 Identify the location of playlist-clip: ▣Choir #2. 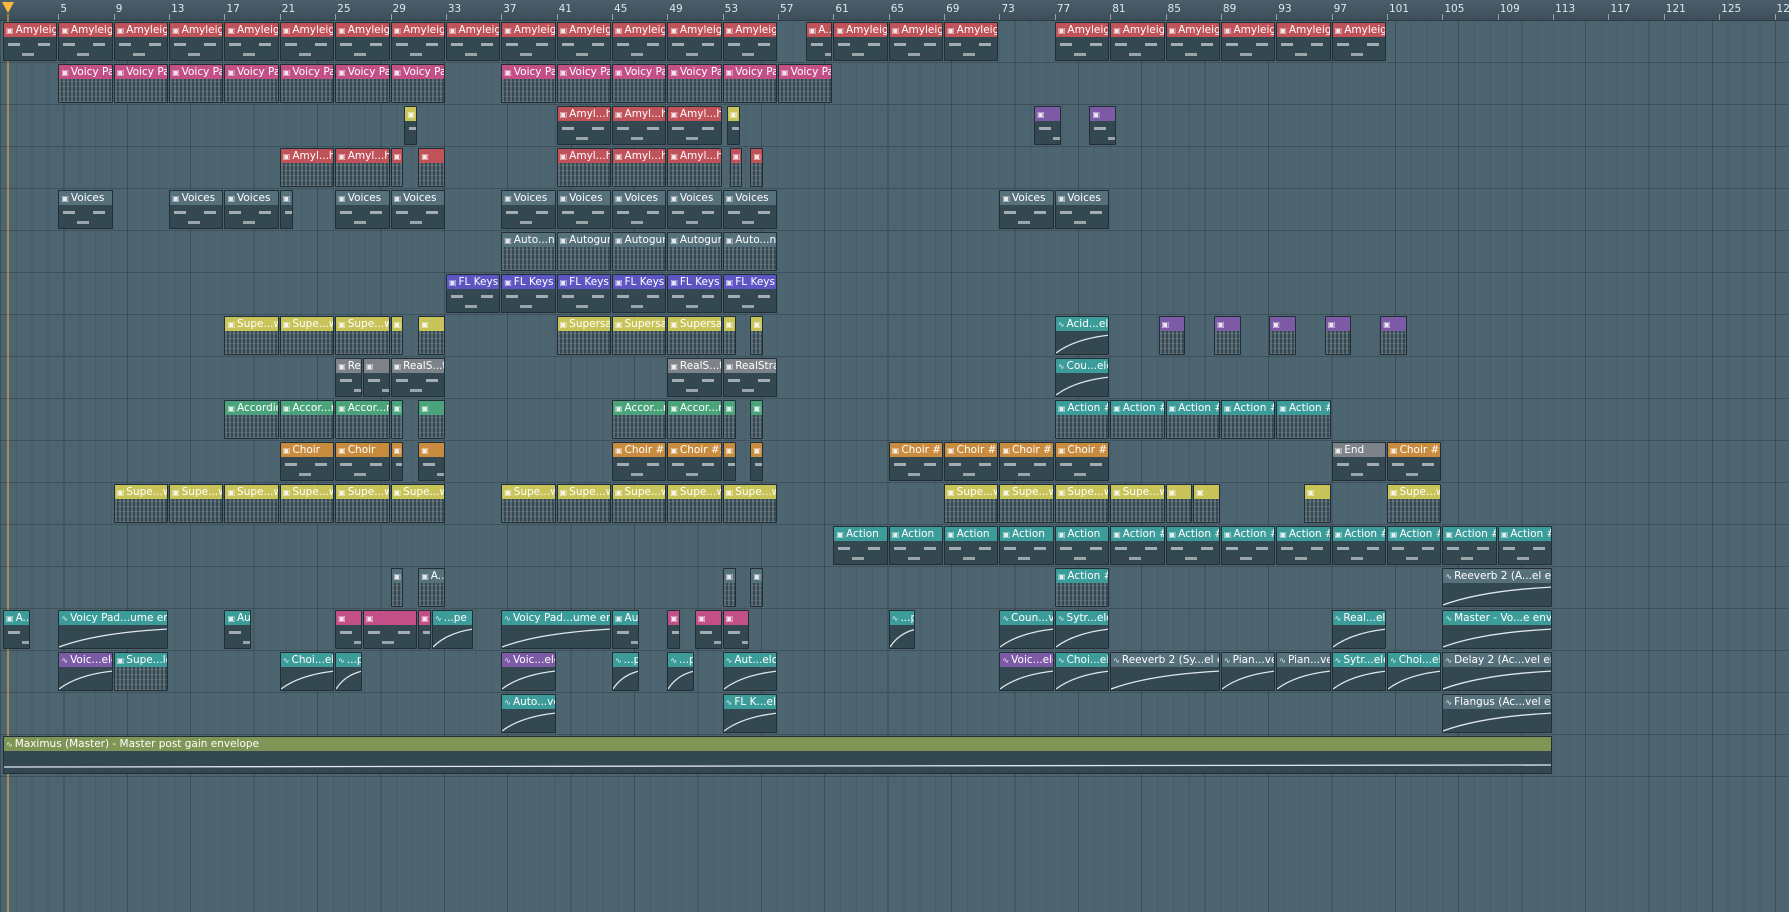
(639, 461).